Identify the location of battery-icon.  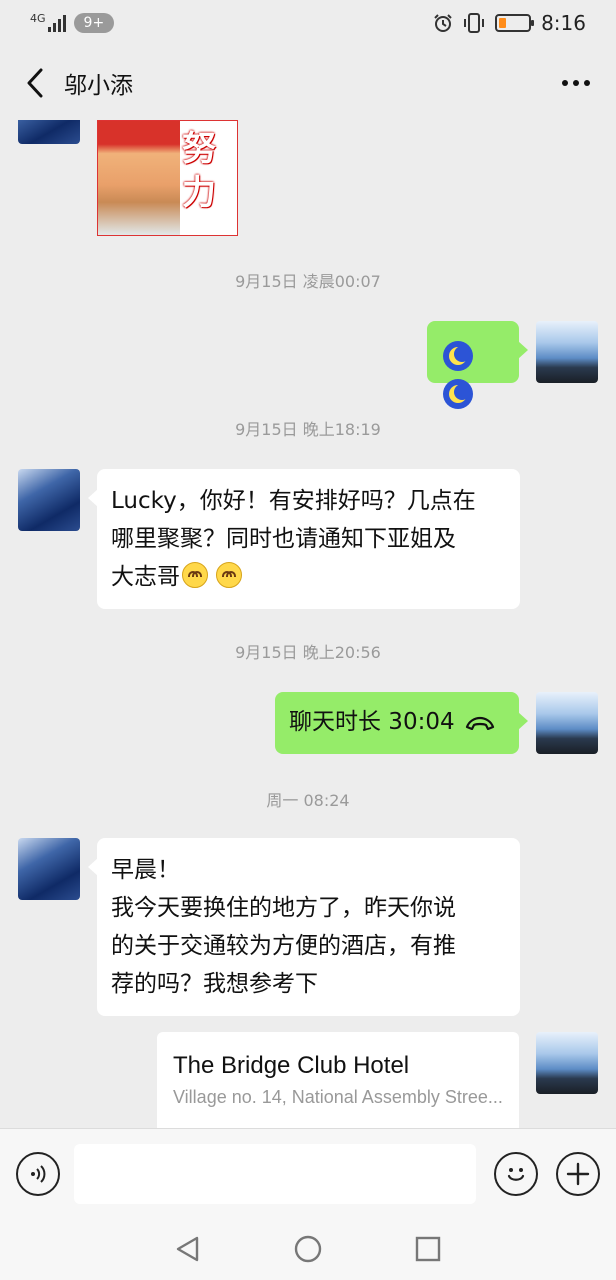
(515, 23).